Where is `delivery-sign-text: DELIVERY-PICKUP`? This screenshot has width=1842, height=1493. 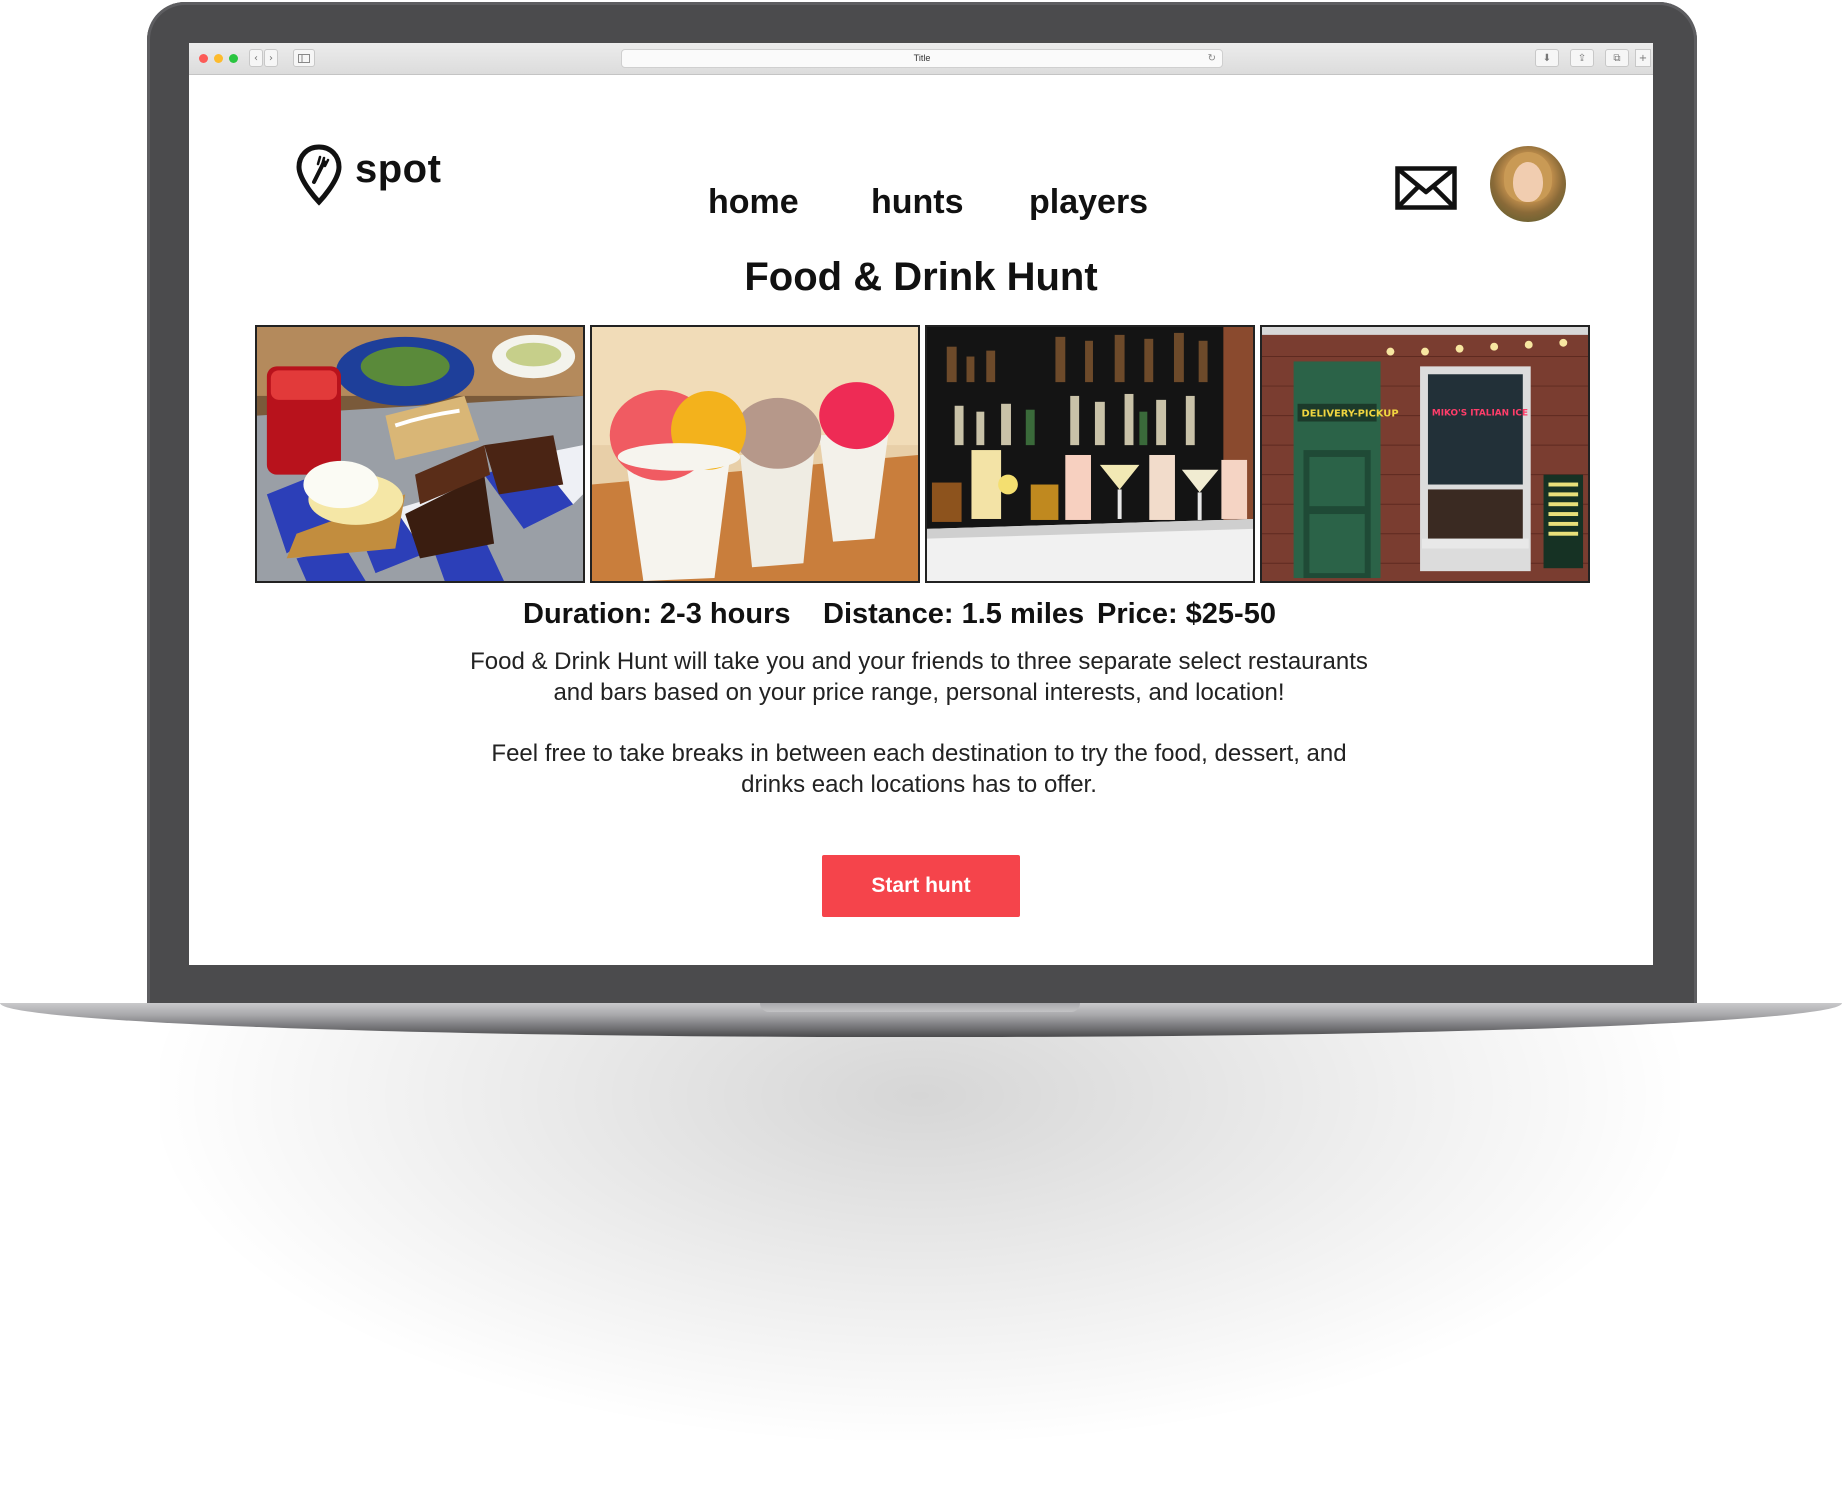 delivery-sign-text: DELIVERY-PICKUP is located at coordinates (1350, 414).